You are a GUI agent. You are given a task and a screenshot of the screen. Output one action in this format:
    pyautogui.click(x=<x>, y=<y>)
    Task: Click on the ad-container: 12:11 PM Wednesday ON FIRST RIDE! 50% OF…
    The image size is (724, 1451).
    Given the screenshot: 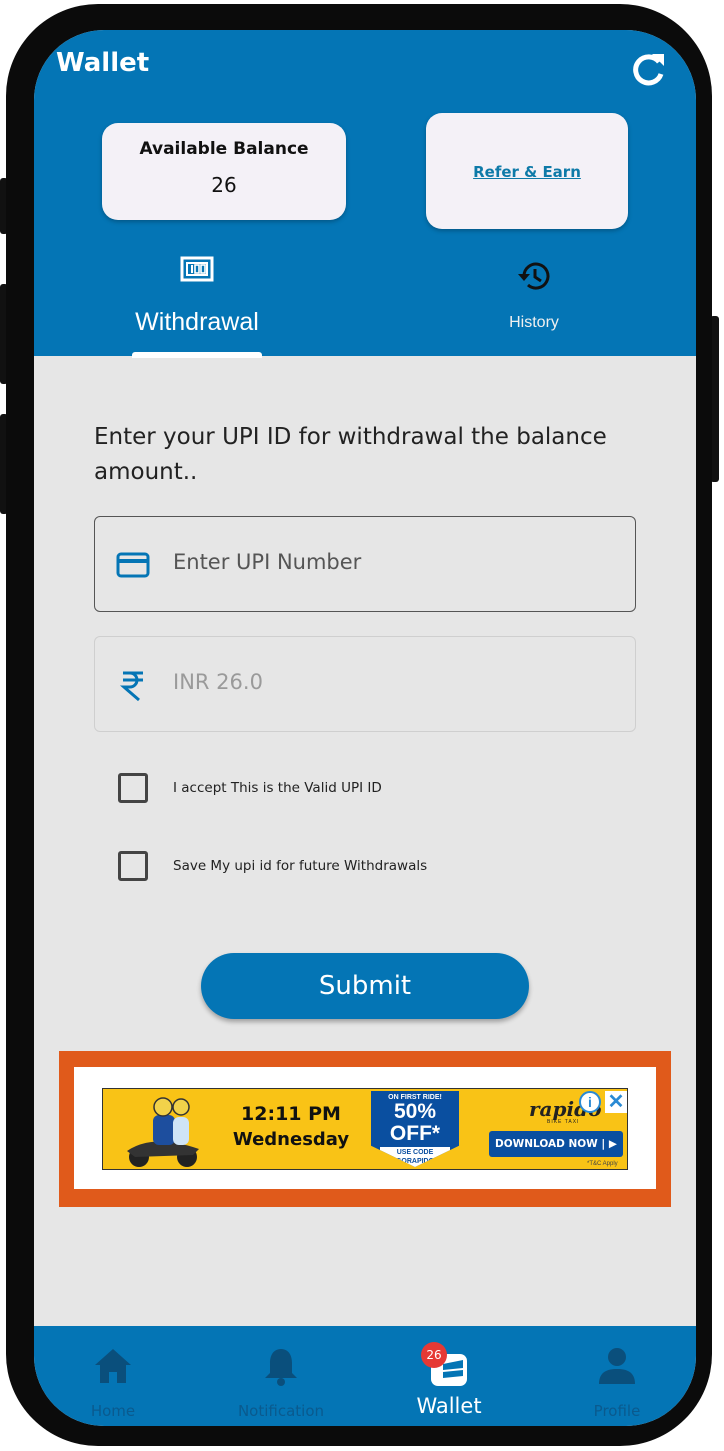 What is the action you would take?
    pyautogui.click(x=365, y=1128)
    